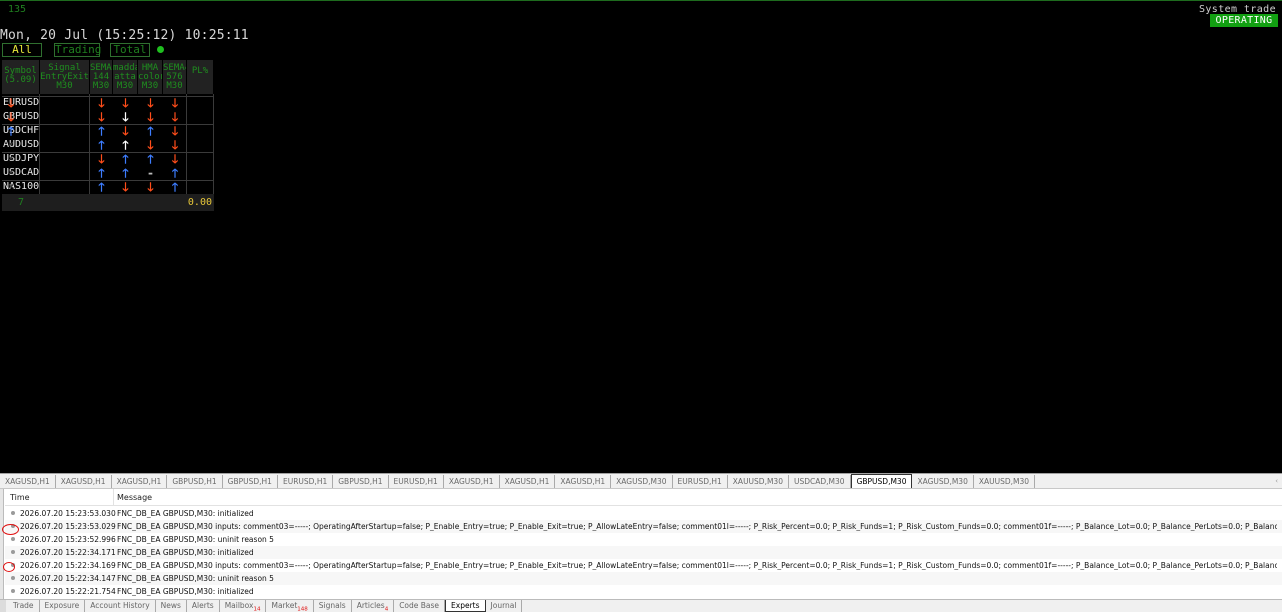 The height and width of the screenshot is (612, 1282). Describe the element at coordinates (200, 77) in the screenshot. I see `grid-header-6: PL%` at that location.